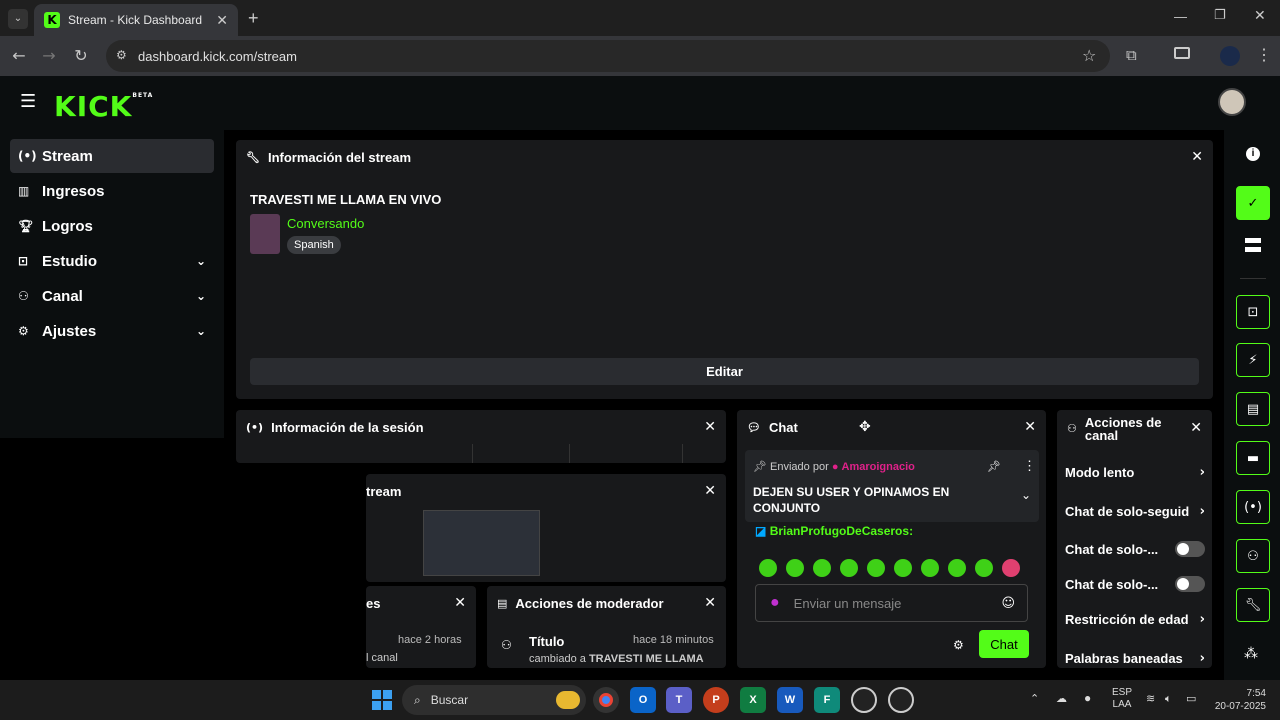 The height and width of the screenshot is (720, 1280). I want to click on browser-tab: K Stream - Kick Dashboard ✕, so click(136, 20).